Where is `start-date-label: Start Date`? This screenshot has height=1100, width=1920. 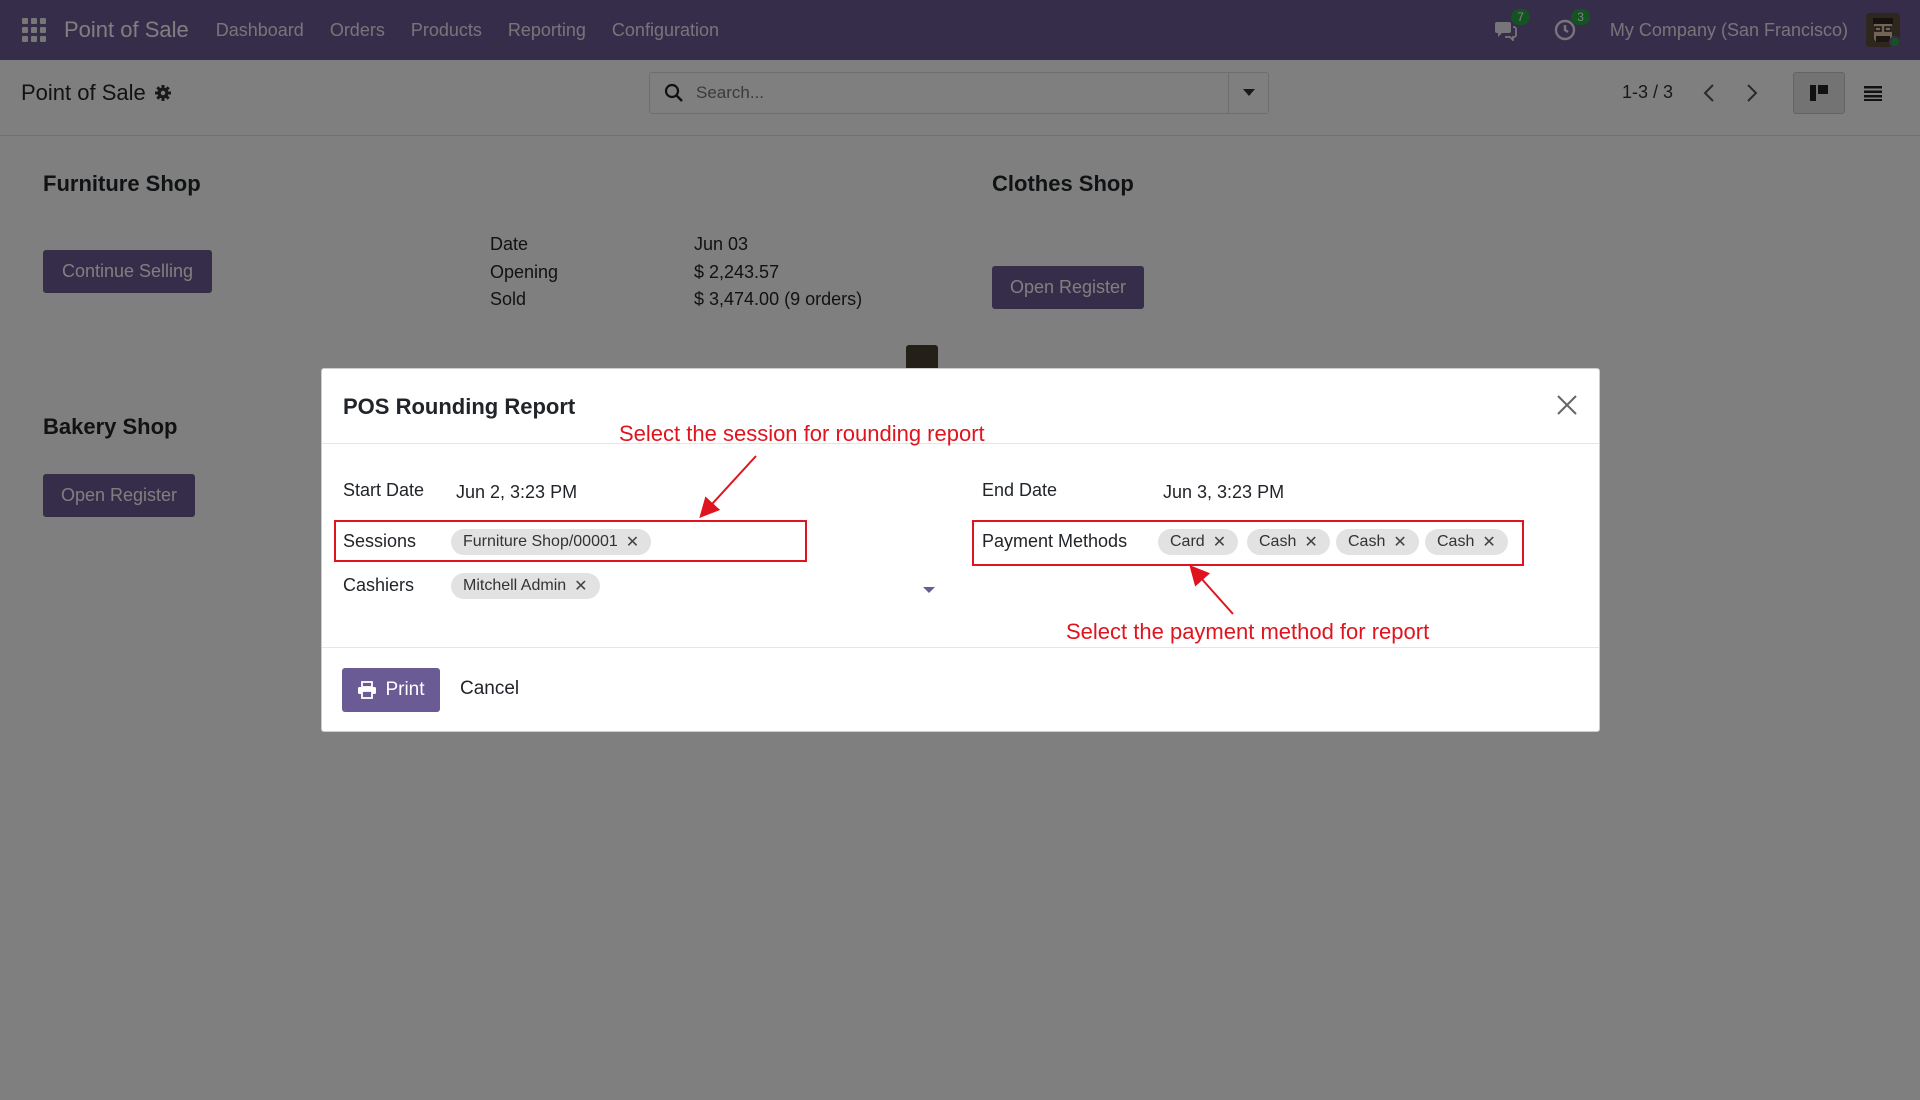
start-date-label: Start Date is located at coordinates (384, 490).